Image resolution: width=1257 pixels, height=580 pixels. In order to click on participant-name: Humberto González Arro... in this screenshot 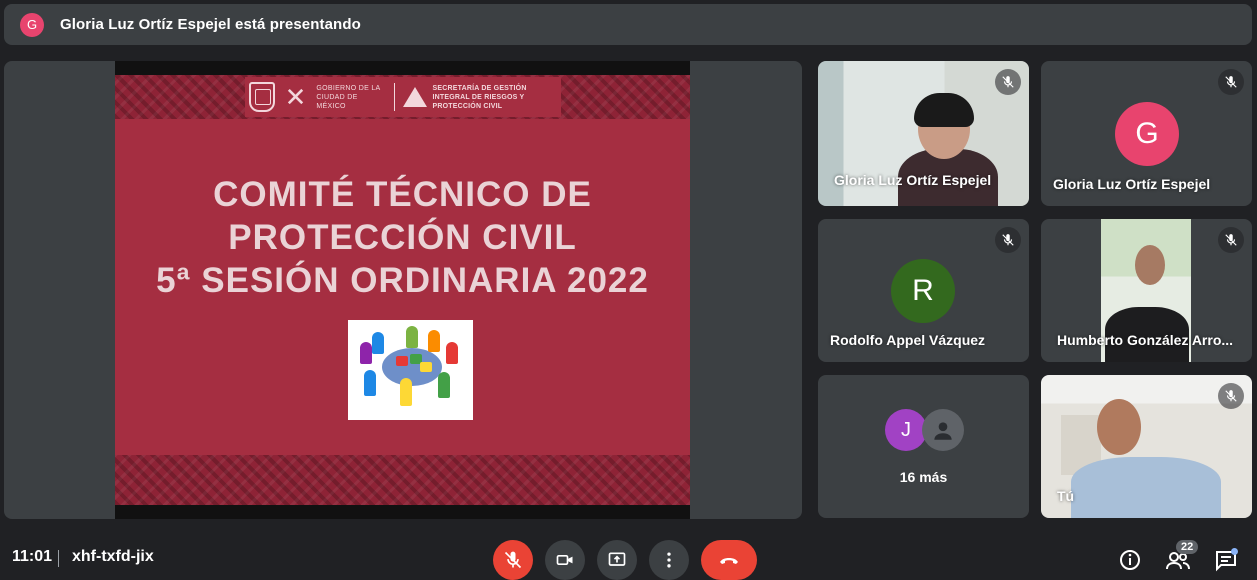, I will do `click(1145, 340)`.